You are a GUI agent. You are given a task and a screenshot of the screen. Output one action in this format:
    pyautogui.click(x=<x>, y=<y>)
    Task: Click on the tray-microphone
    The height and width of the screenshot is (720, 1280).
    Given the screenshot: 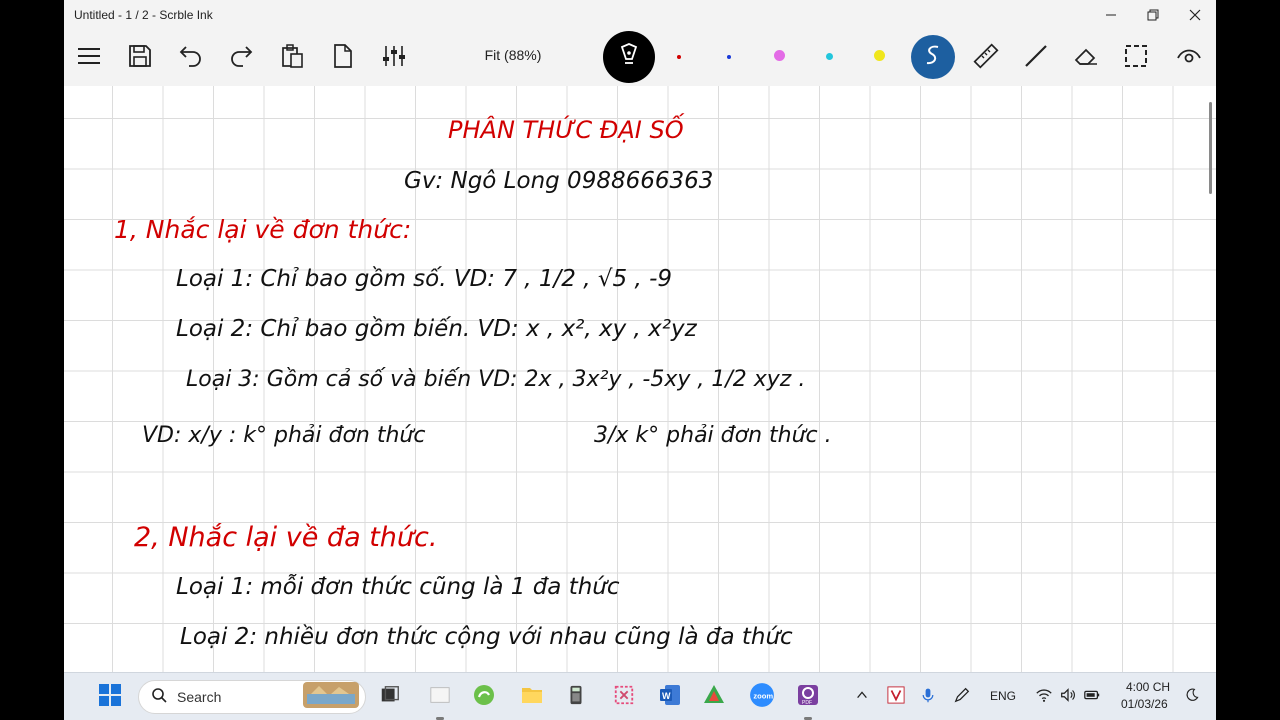 What is the action you would take?
    pyautogui.click(x=928, y=697)
    